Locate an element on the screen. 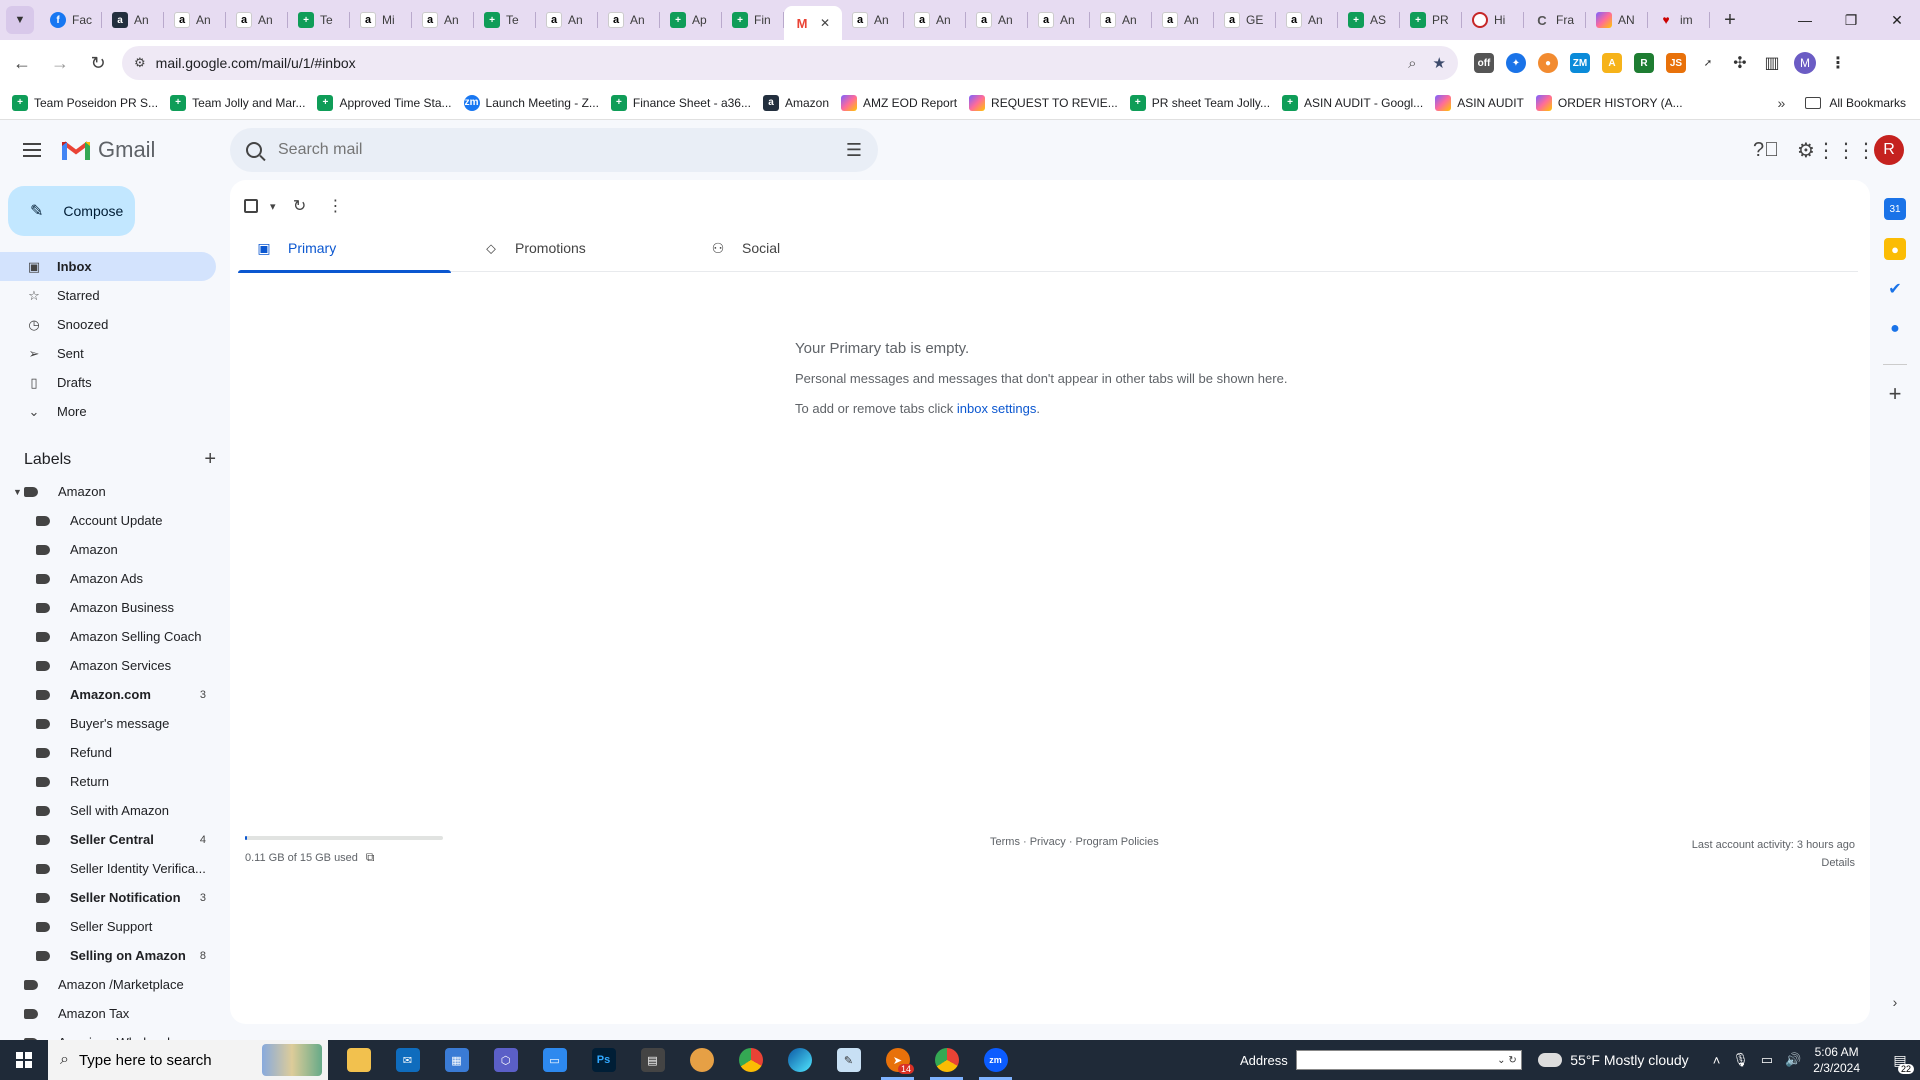 The width and height of the screenshot is (1920, 1080). tab-primary: ▣ Primary is located at coordinates (351, 248).